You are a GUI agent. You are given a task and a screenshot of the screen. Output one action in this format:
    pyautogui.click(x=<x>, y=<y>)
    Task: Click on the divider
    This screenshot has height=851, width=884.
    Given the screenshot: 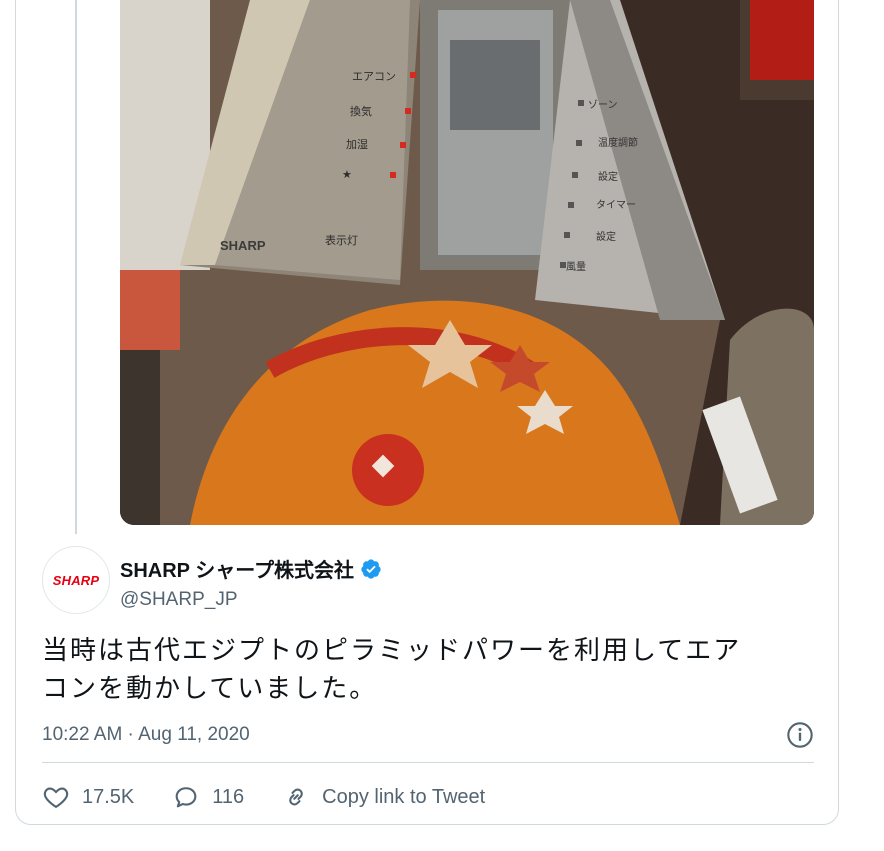 What is the action you would take?
    pyautogui.click(x=428, y=762)
    